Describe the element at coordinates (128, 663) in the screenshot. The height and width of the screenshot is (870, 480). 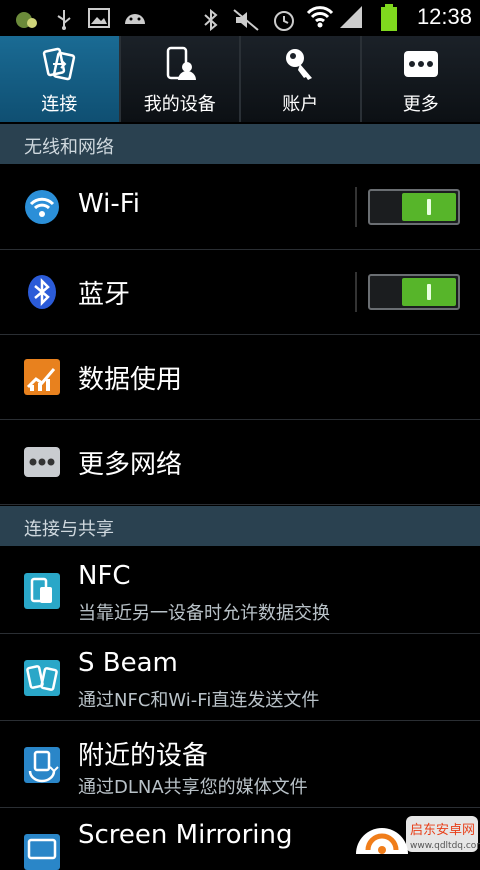
I see `row-title: S Beam` at that location.